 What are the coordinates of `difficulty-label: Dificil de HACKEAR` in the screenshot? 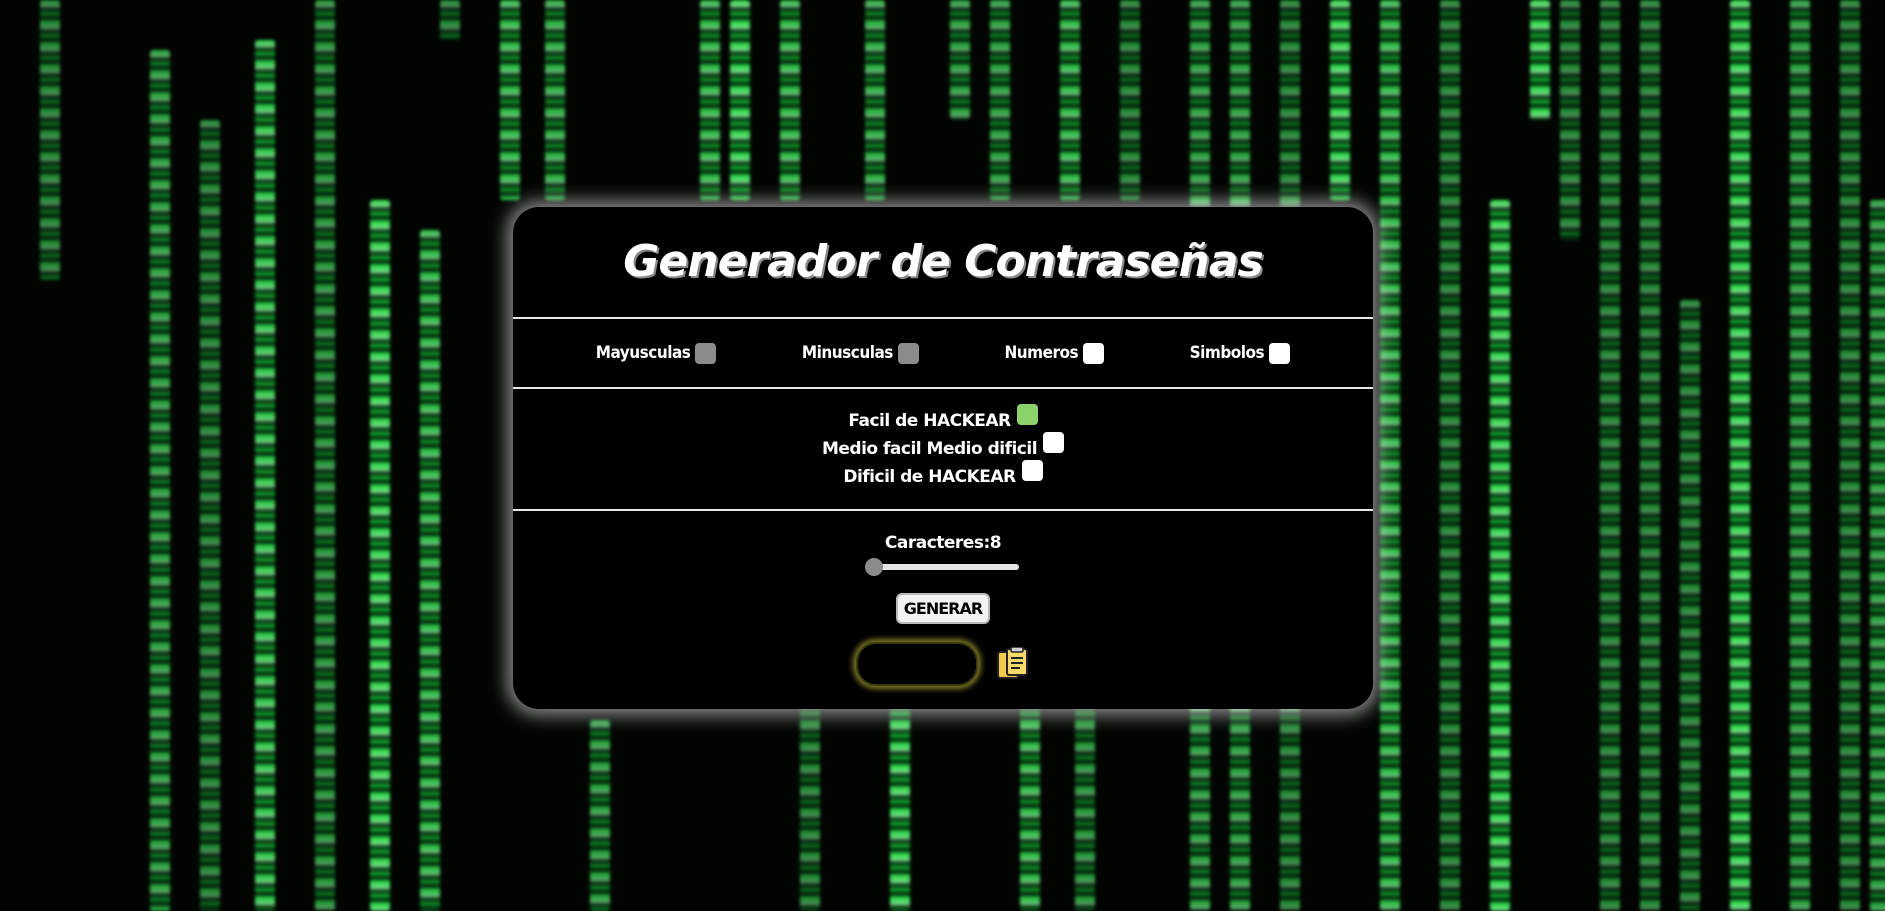 It's located at (929, 476).